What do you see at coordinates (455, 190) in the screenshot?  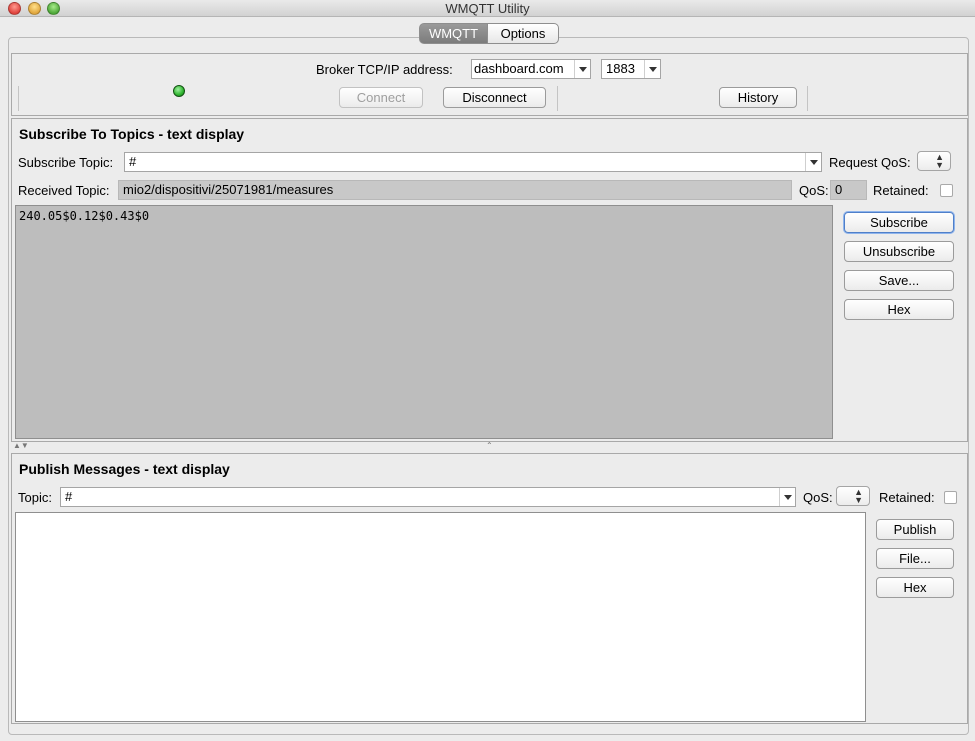 I see `received-topic-field: mio2/dispositivi/25071981/measures` at bounding box center [455, 190].